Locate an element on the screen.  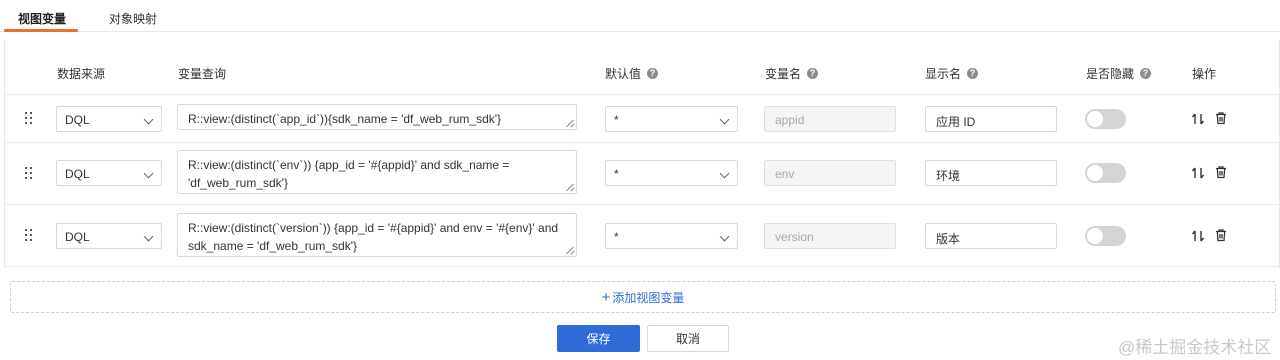
header-var-name-label: 变量名 is located at coordinates (783, 74).